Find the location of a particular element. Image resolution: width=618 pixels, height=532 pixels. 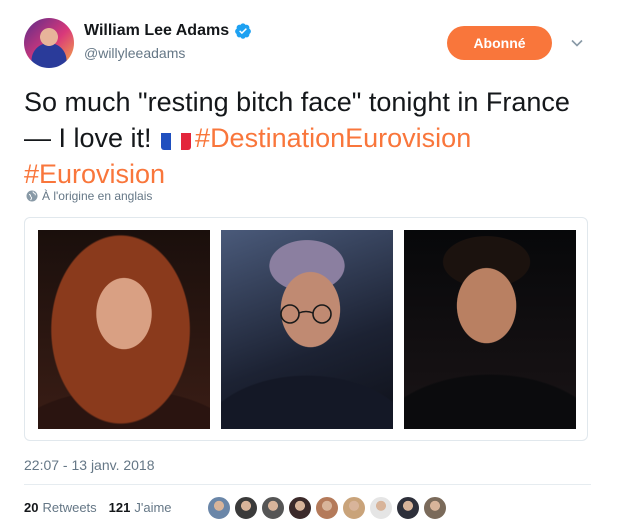

translation-note: À l'origine en anglais is located at coordinates (89, 196).